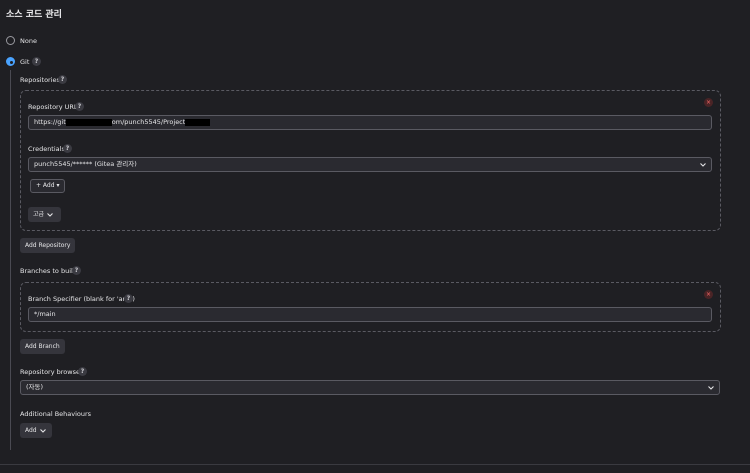 Image resolution: width=750 pixels, height=473 pixels. What do you see at coordinates (128, 298) in the screenshot?
I see `branch-specifier-help-icon: ?` at bounding box center [128, 298].